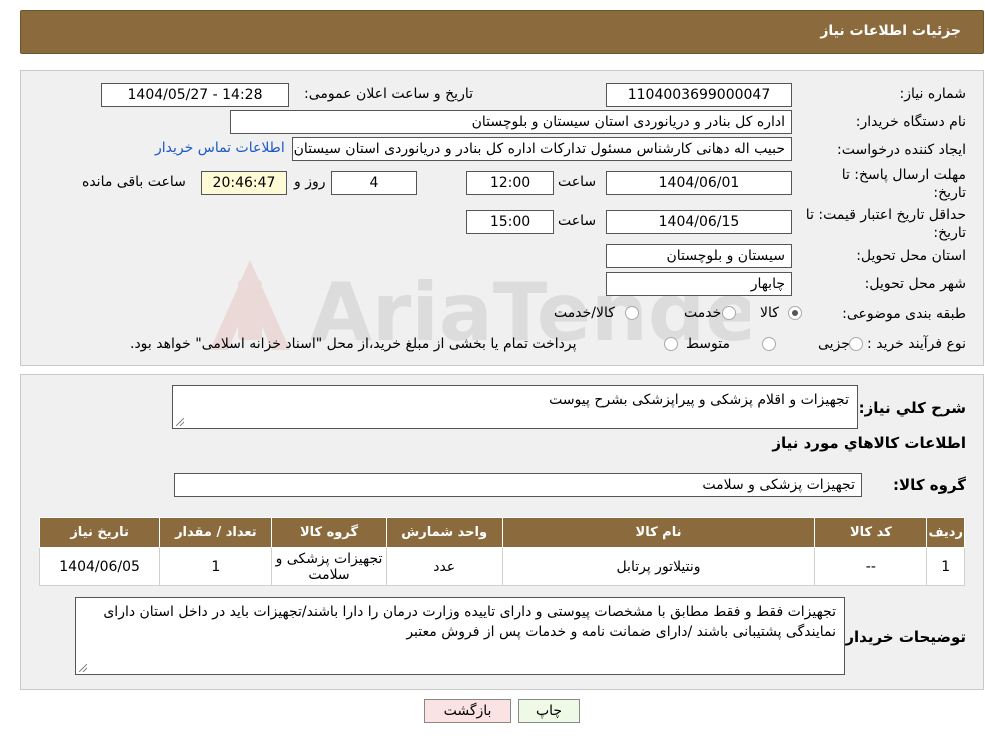  Describe the element at coordinates (911, 256) in the screenshot. I see `province-label: استان محل تحویل:` at that location.